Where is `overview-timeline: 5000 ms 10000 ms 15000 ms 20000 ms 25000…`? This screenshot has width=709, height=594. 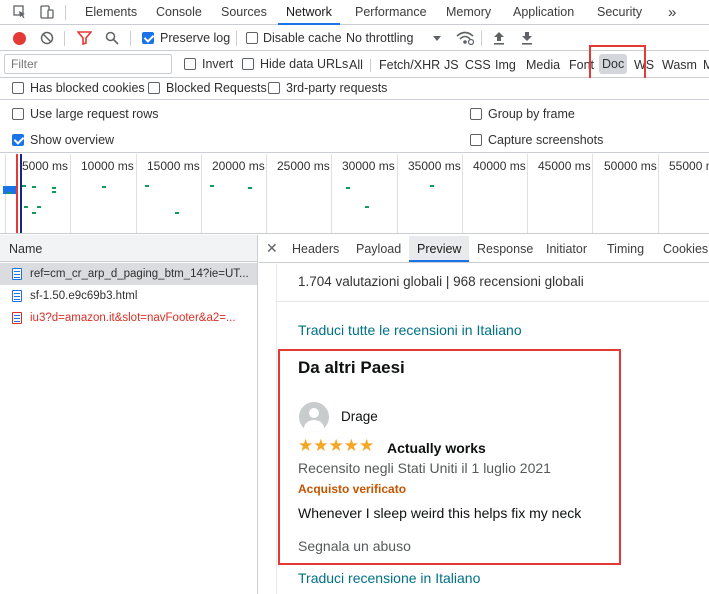
overview-timeline: 5000 ms 10000 ms 15000 ms 20000 ms 25000… is located at coordinates (354, 194).